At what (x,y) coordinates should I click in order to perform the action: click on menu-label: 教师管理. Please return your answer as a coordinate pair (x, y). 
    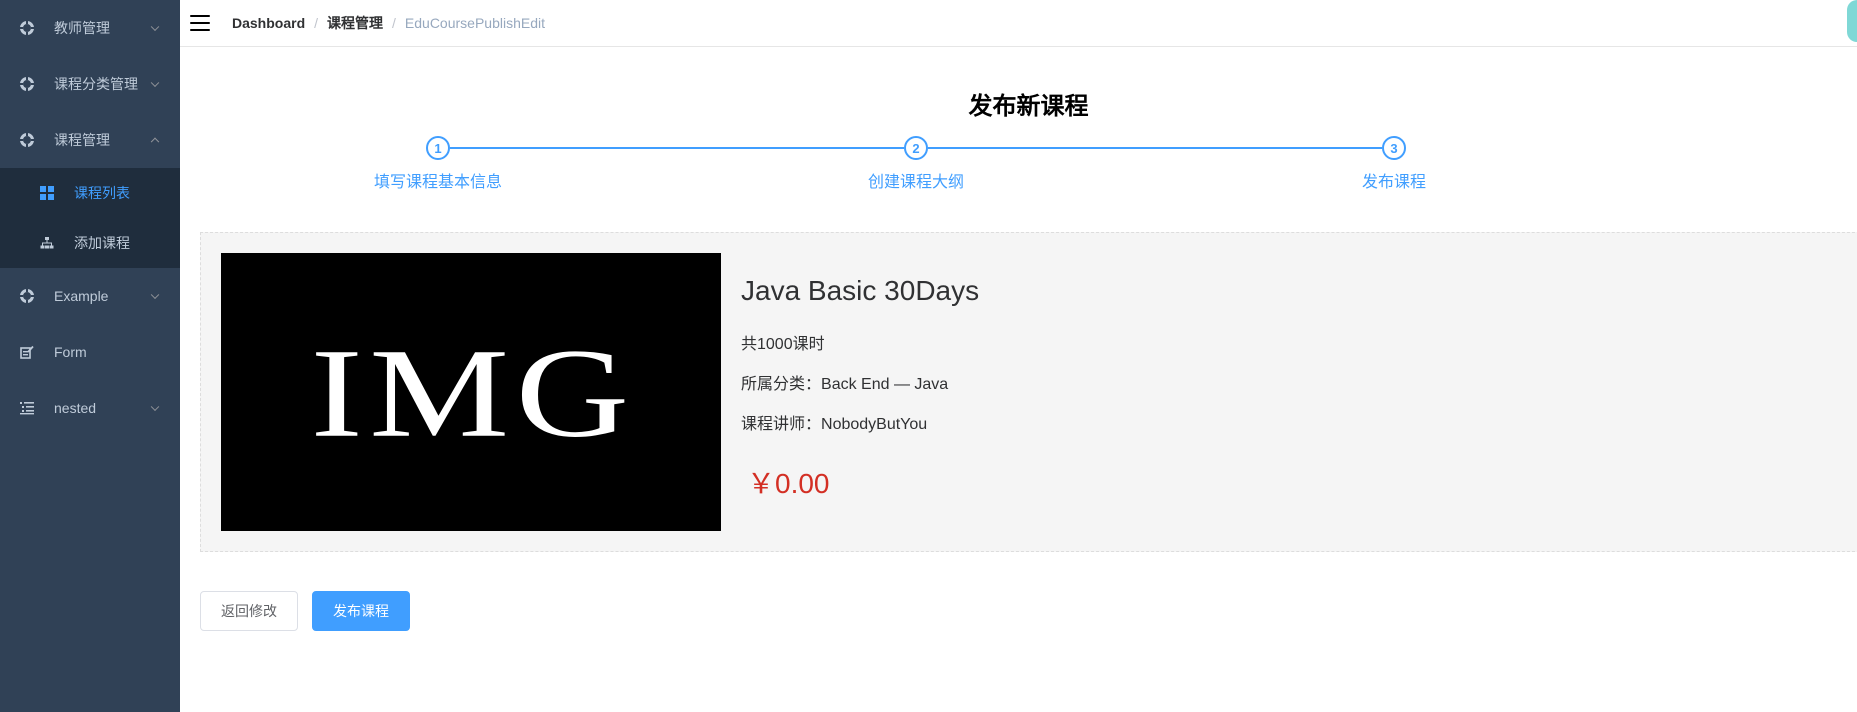
    Looking at the image, I should click on (82, 28).